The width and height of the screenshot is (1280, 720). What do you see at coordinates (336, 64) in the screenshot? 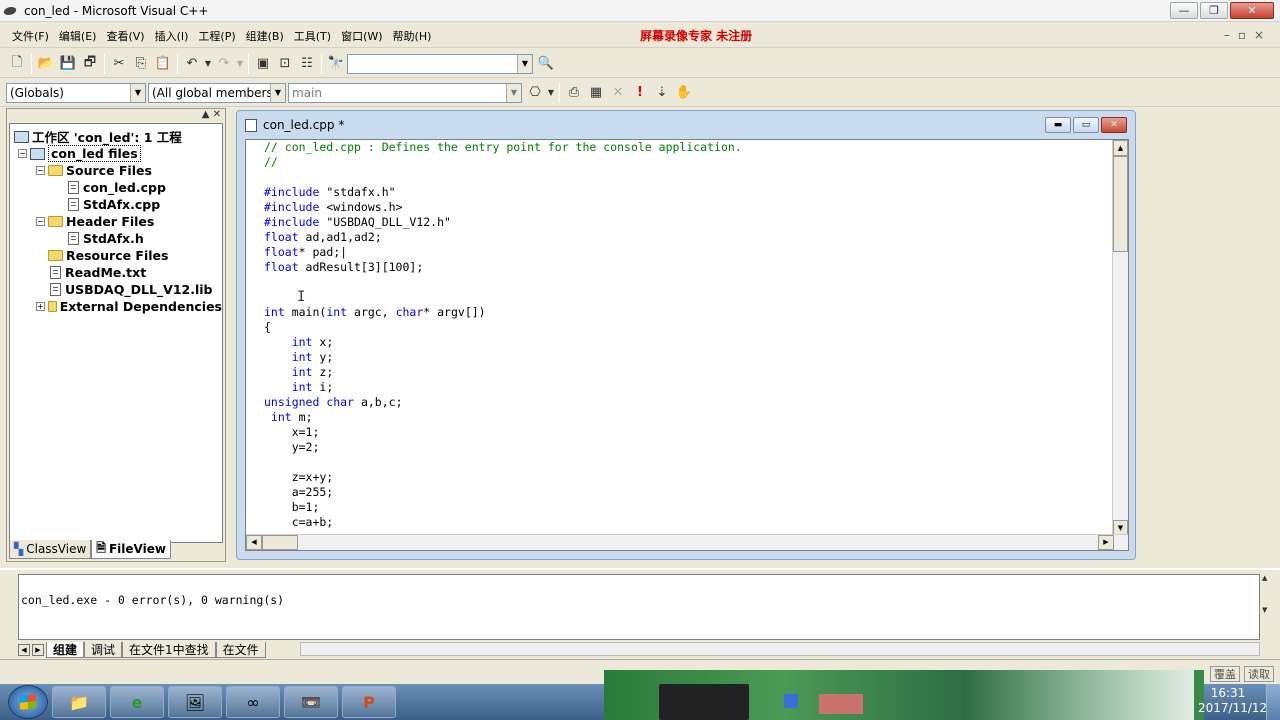
I see `find-in-files-icon: 🔭` at bounding box center [336, 64].